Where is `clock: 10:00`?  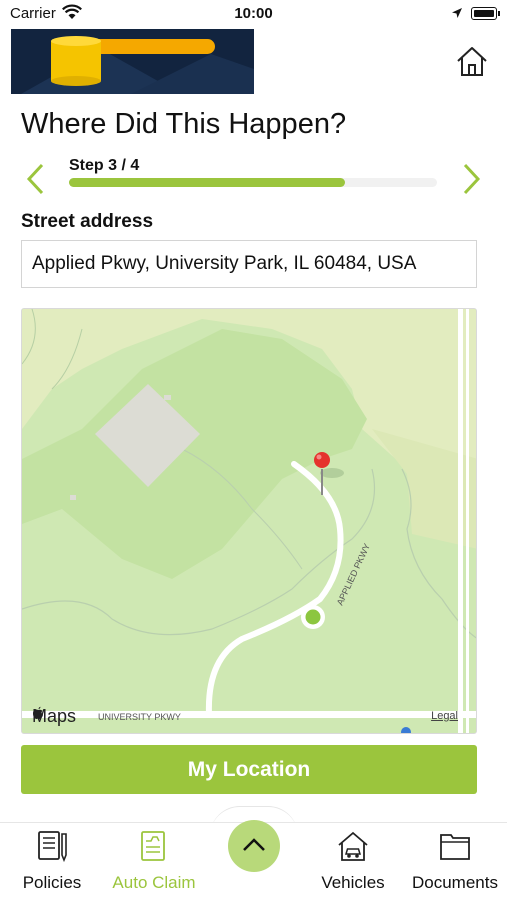 clock: 10:00 is located at coordinates (253, 13).